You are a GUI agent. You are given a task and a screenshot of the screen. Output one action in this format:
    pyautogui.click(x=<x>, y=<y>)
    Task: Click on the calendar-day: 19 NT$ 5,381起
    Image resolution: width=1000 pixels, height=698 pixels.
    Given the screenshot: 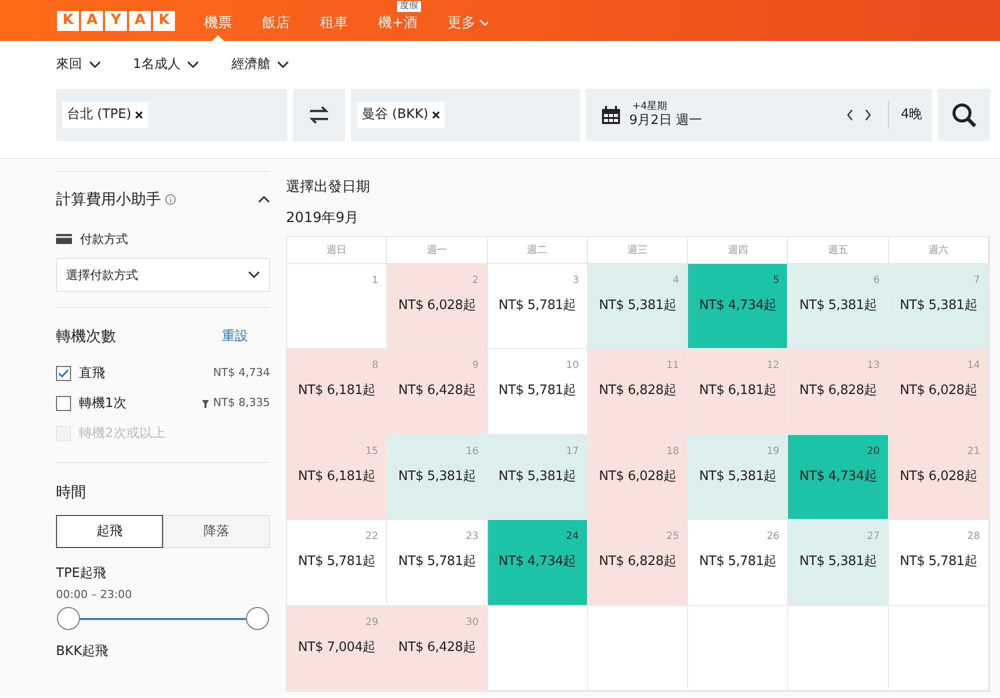 What is the action you would take?
    pyautogui.click(x=738, y=477)
    